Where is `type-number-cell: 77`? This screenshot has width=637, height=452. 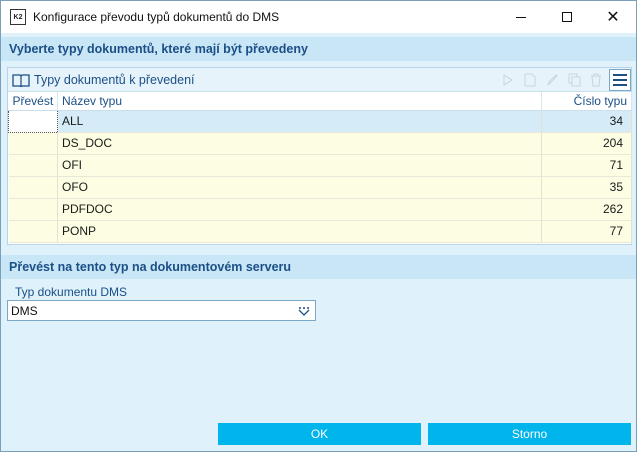
type-number-cell: 77 is located at coordinates (586, 231).